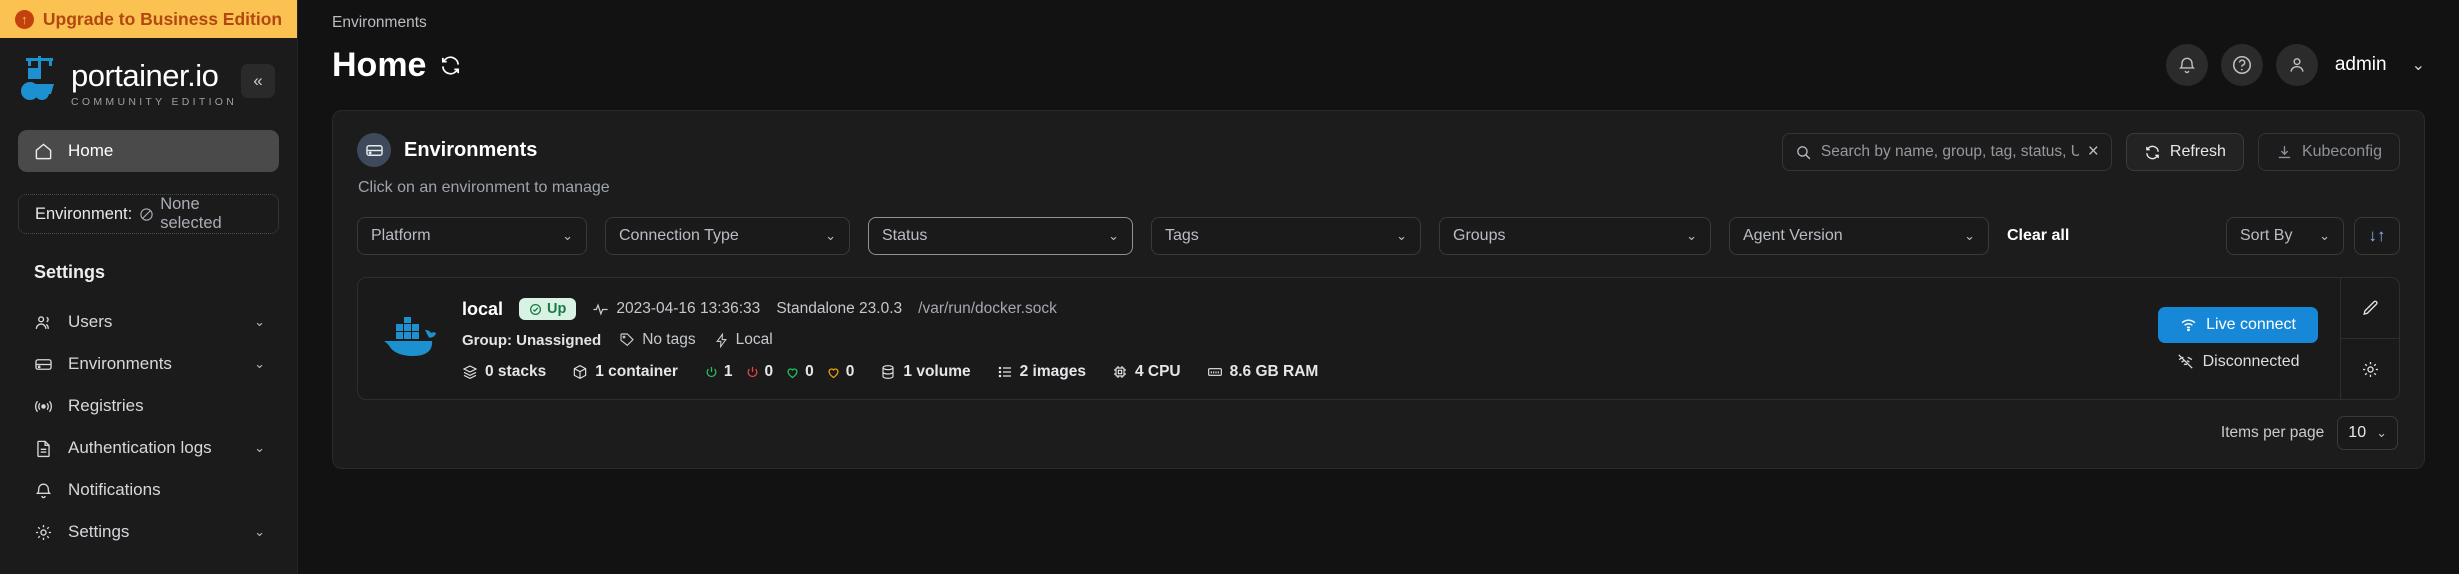  I want to click on notifications-button, so click(2186, 65).